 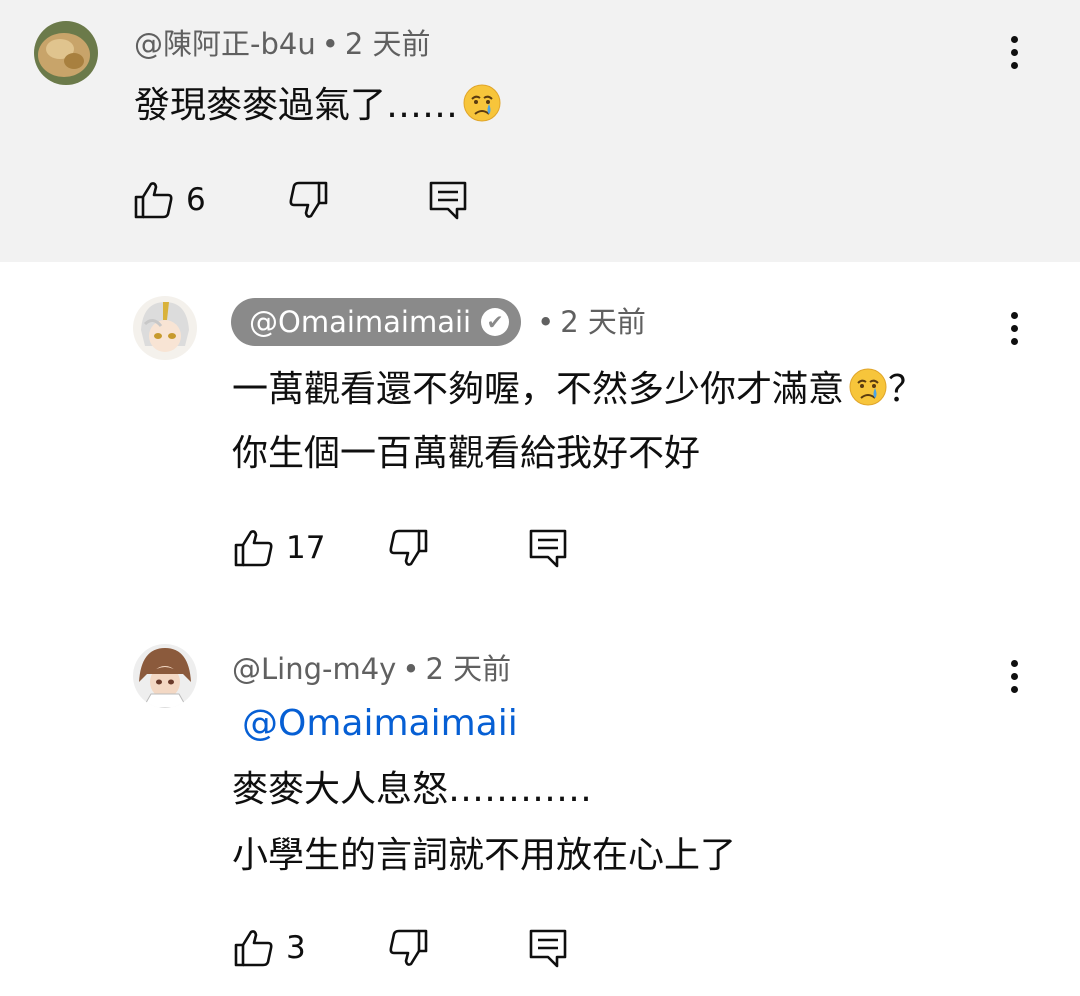 I want to click on creator-badge: @Omaimaimaii ✔, so click(x=376, y=322).